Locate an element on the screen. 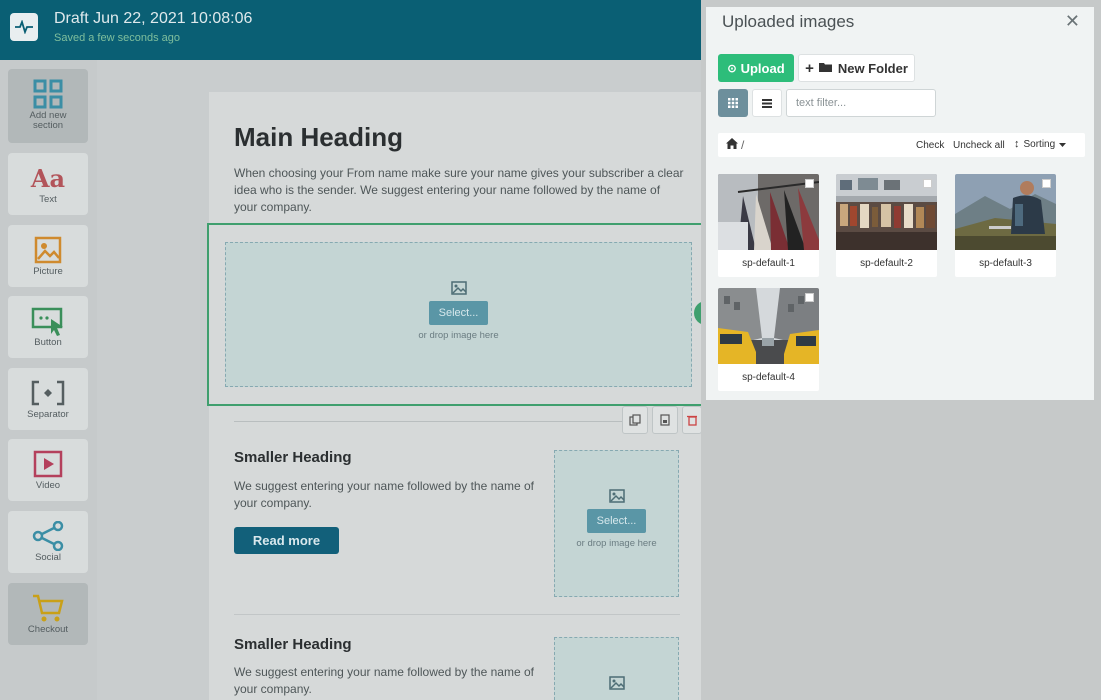 The width and height of the screenshot is (1101, 700). main-heading: Main Heading is located at coordinates (318, 137).